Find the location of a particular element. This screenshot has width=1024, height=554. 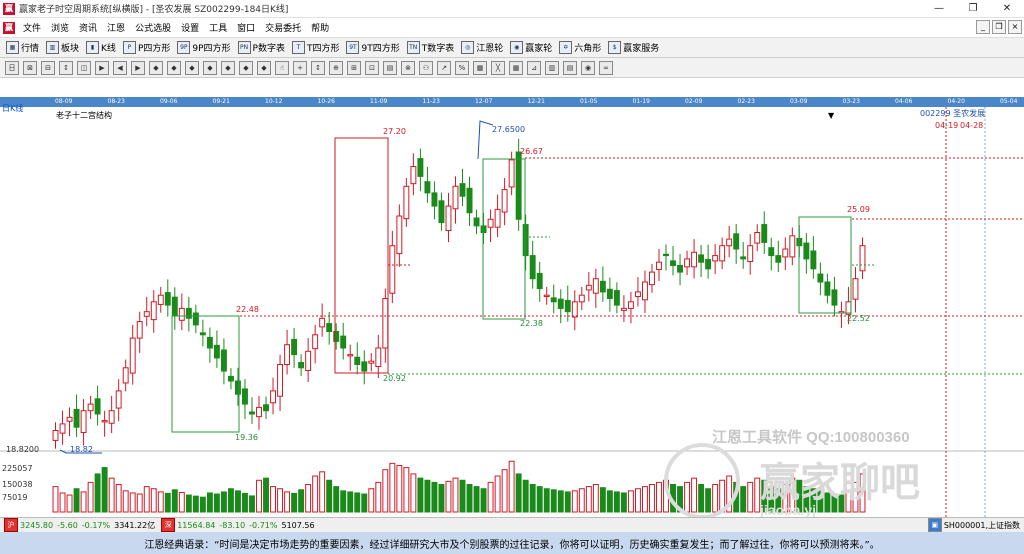

draw-tool-20-icon: ⊡ is located at coordinates (372, 67).